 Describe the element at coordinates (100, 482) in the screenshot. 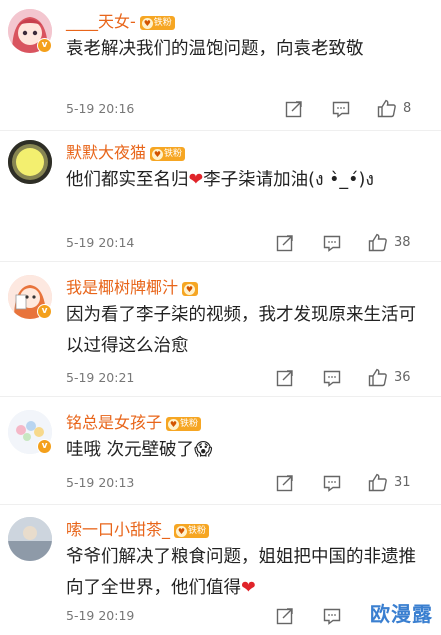

I see `comment-time: 5-19 20:13` at that location.